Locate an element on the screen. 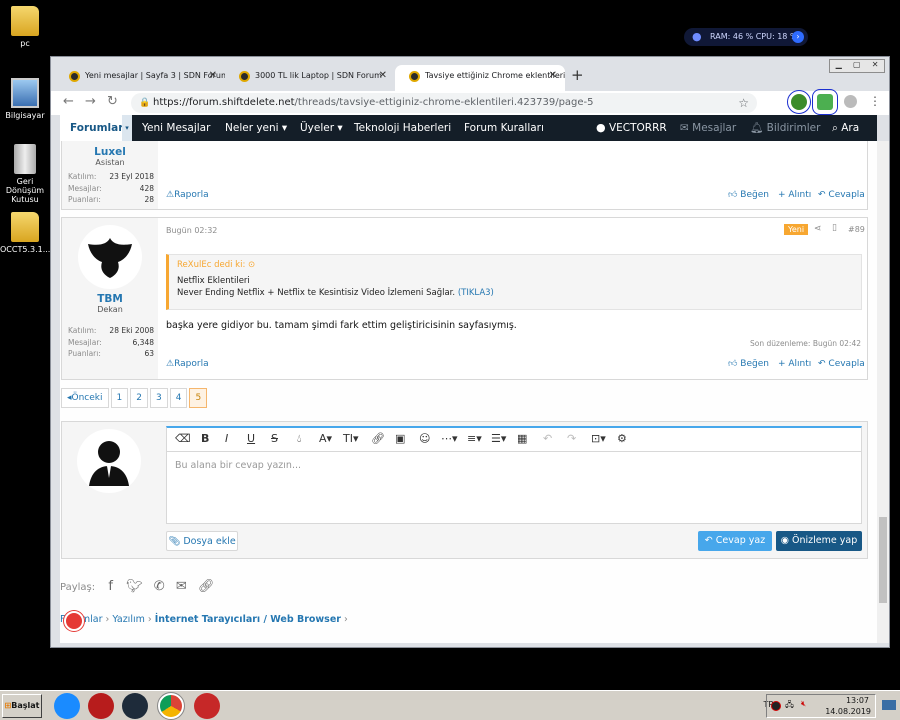  quote-author: ReXulEc dedi ki: ⊙ is located at coordinates (515, 265).